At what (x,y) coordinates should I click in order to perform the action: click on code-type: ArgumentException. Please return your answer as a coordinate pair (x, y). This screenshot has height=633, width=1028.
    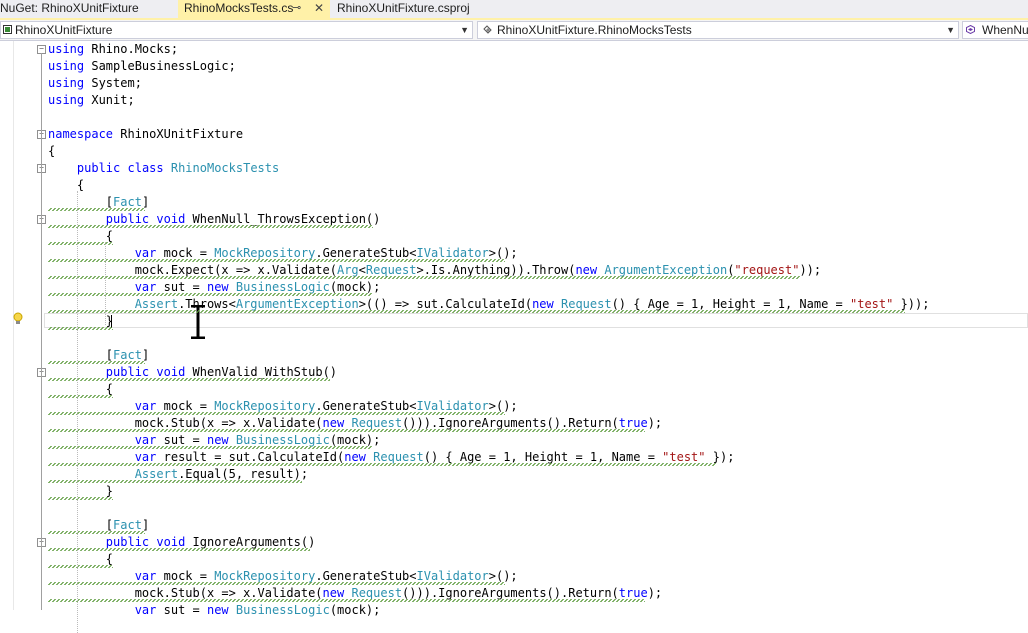
    Looking at the image, I should click on (666, 270).